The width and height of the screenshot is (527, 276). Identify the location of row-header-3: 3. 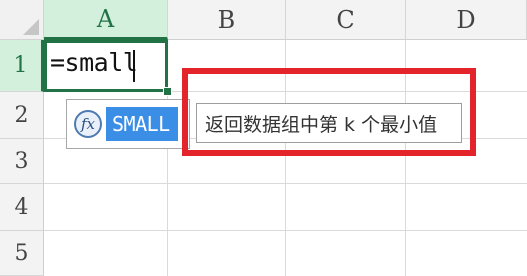
(22, 161).